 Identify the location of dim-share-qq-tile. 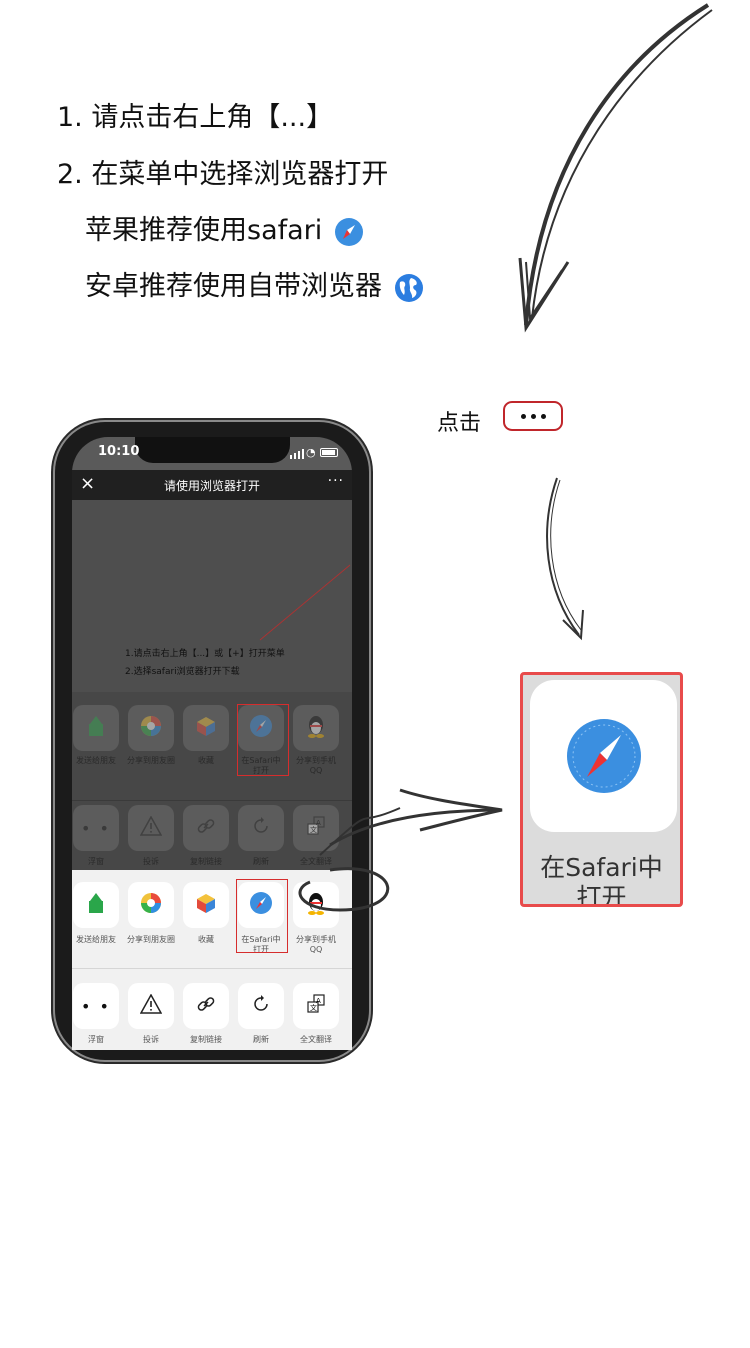
(316, 728).